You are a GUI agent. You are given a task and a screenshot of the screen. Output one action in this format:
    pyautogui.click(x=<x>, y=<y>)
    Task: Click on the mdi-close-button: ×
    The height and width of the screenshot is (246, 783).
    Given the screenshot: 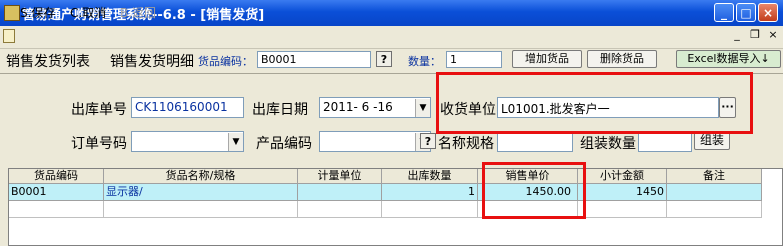 What is the action you would take?
    pyautogui.click(x=773, y=35)
    